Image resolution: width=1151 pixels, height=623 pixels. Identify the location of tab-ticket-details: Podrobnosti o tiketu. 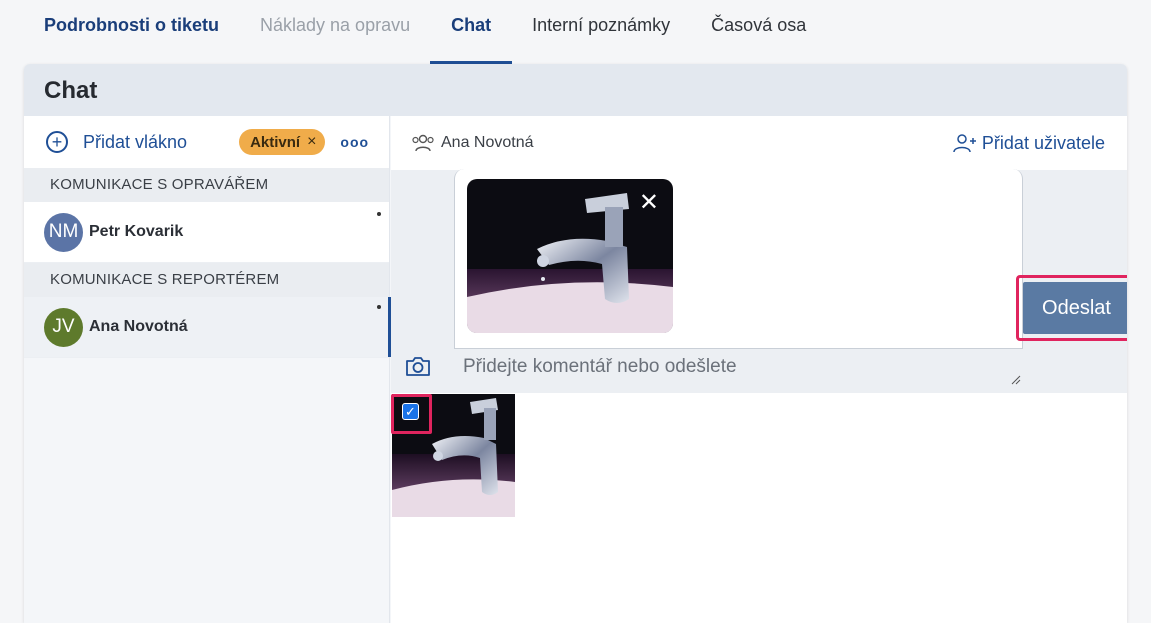
(131, 32).